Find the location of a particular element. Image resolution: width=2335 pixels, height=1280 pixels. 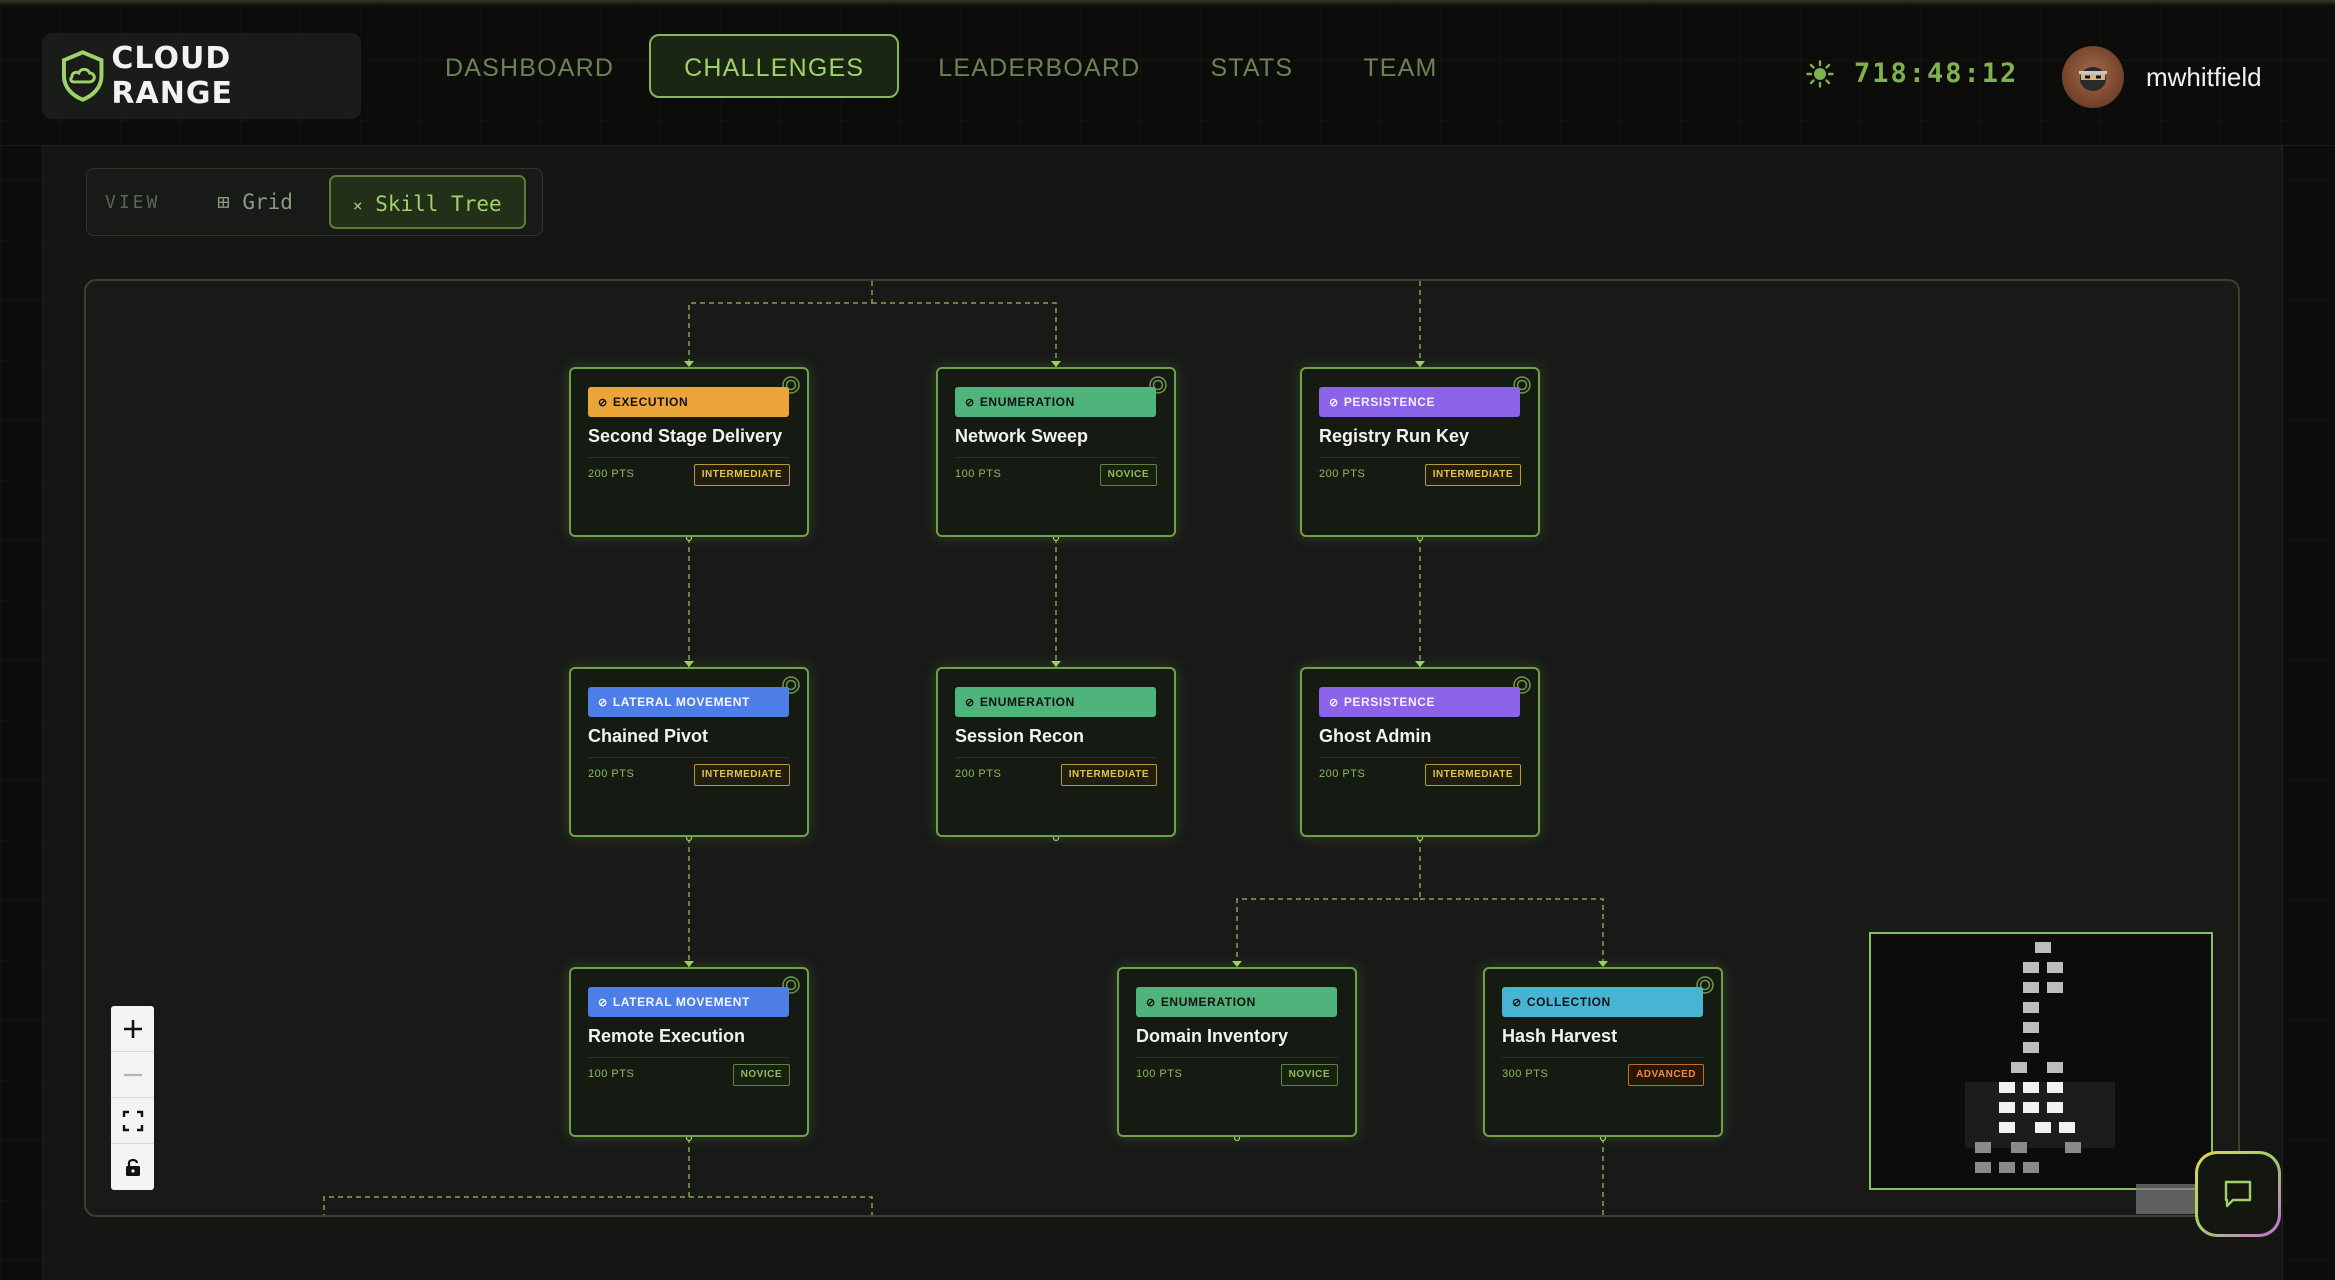

fit-view-icon is located at coordinates (132, 1120).